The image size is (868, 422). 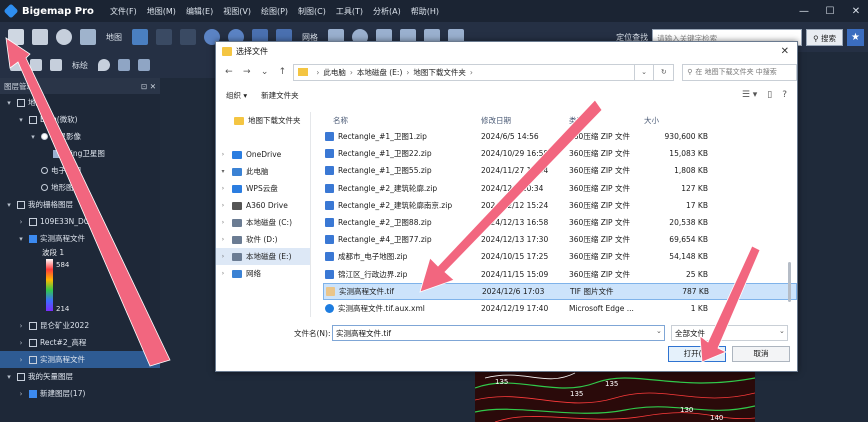 I want to click on filetype-dropdown-icon: ⌄, so click(x=782, y=331).